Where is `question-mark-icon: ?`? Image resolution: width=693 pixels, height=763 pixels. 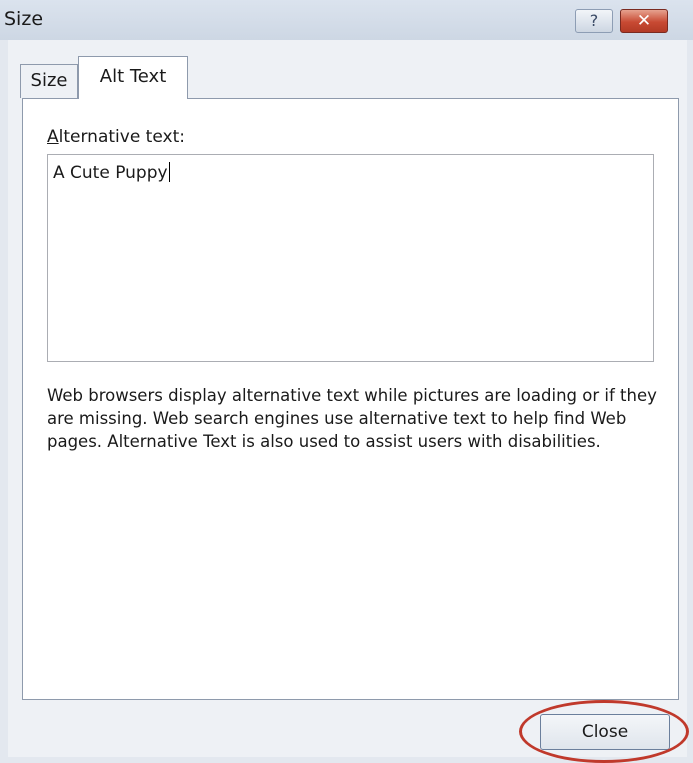
question-mark-icon: ? is located at coordinates (594, 20).